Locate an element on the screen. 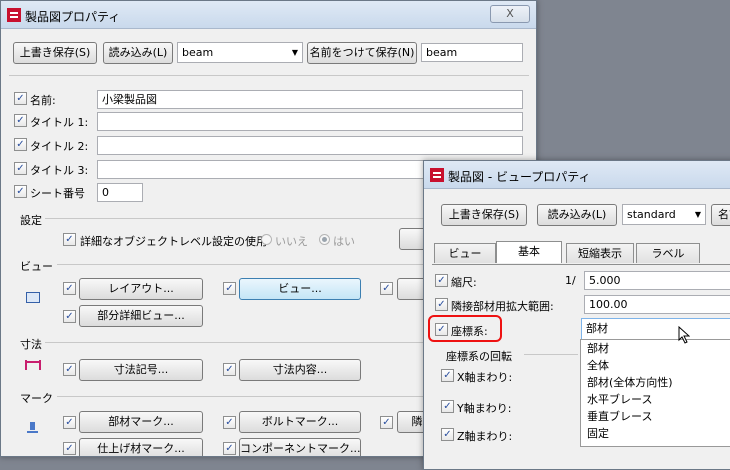  dimension-icon is located at coordinates (33, 365).